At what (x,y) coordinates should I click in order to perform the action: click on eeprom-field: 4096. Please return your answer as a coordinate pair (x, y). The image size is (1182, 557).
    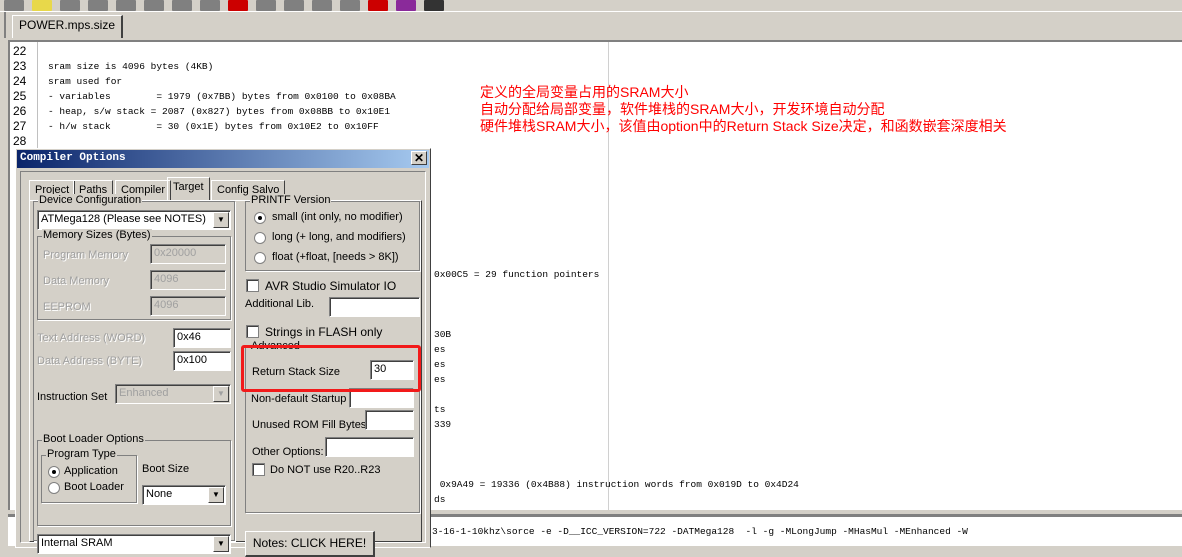
    Looking at the image, I should click on (188, 306).